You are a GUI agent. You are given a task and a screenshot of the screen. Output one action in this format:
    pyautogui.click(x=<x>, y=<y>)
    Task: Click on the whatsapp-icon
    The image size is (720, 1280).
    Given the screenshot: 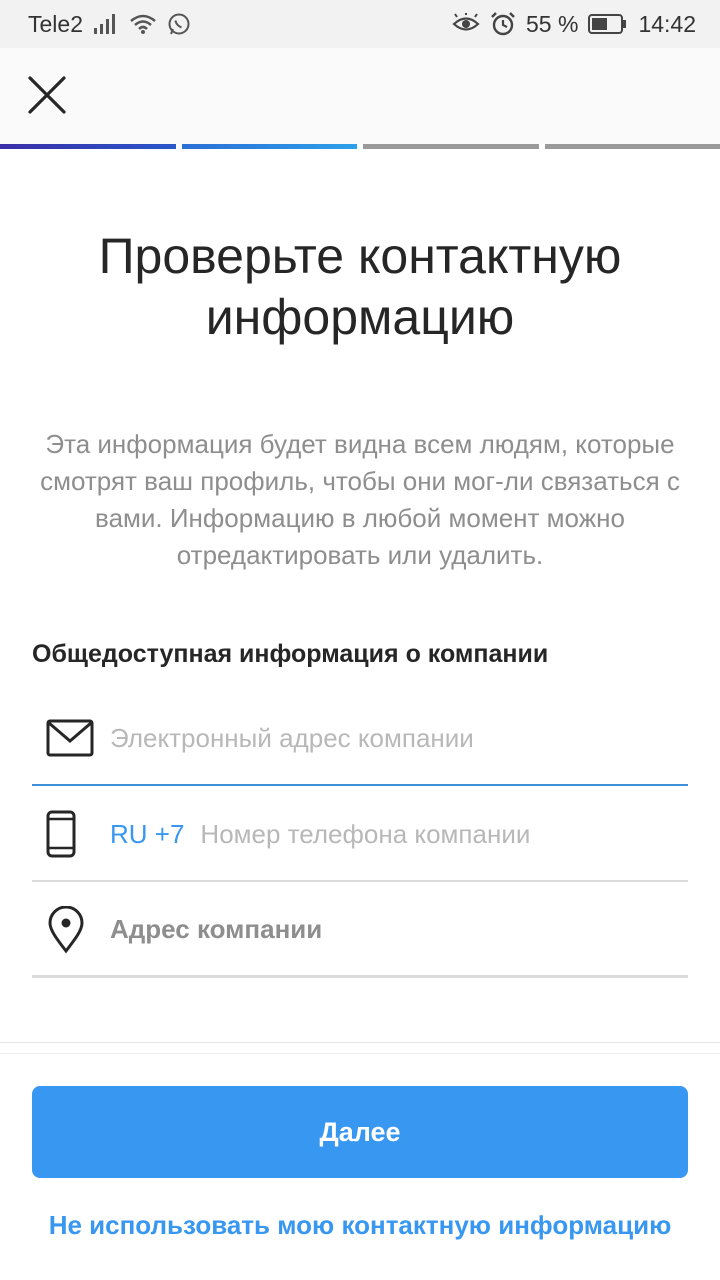 What is the action you would take?
    pyautogui.click(x=179, y=24)
    